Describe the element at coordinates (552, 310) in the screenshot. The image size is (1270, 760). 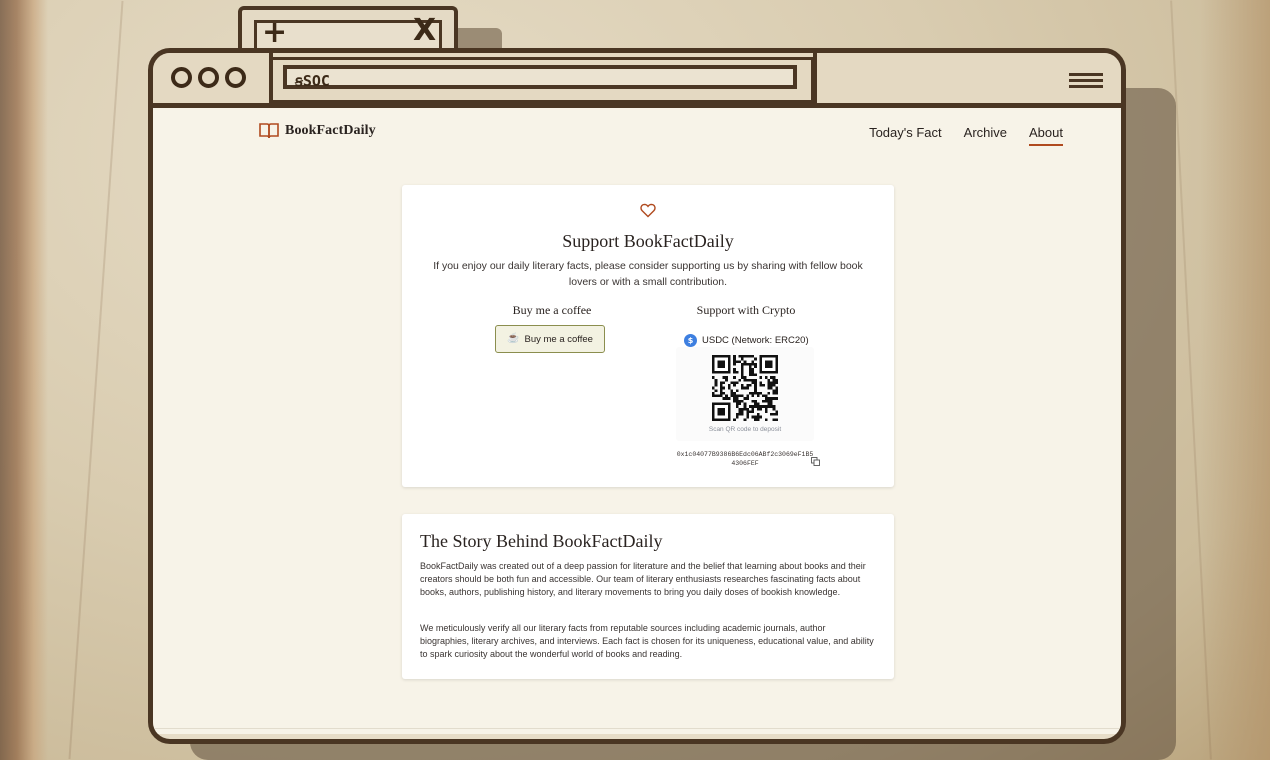
I see `coffee-heading: Buy me a coffee` at that location.